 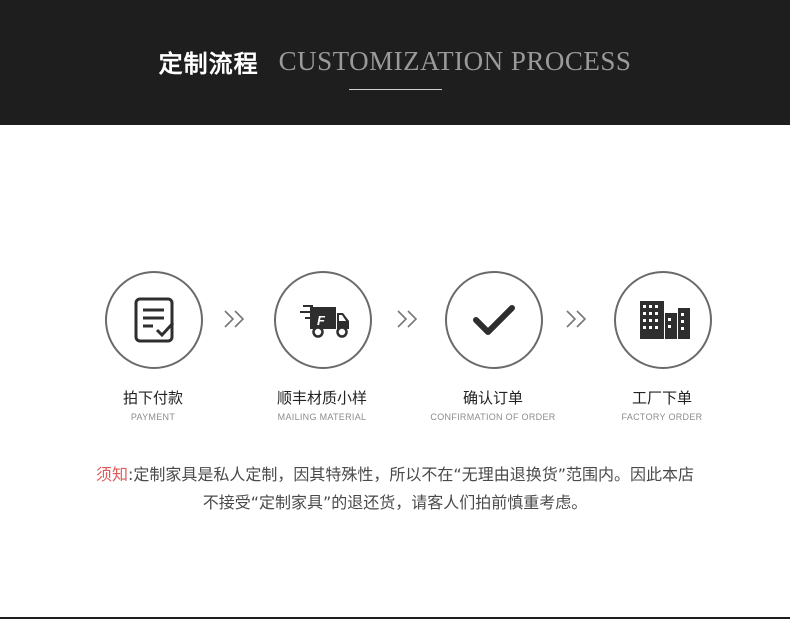 What do you see at coordinates (321, 398) in the screenshot?
I see `step-label-cn: 顺丰材质小样` at bounding box center [321, 398].